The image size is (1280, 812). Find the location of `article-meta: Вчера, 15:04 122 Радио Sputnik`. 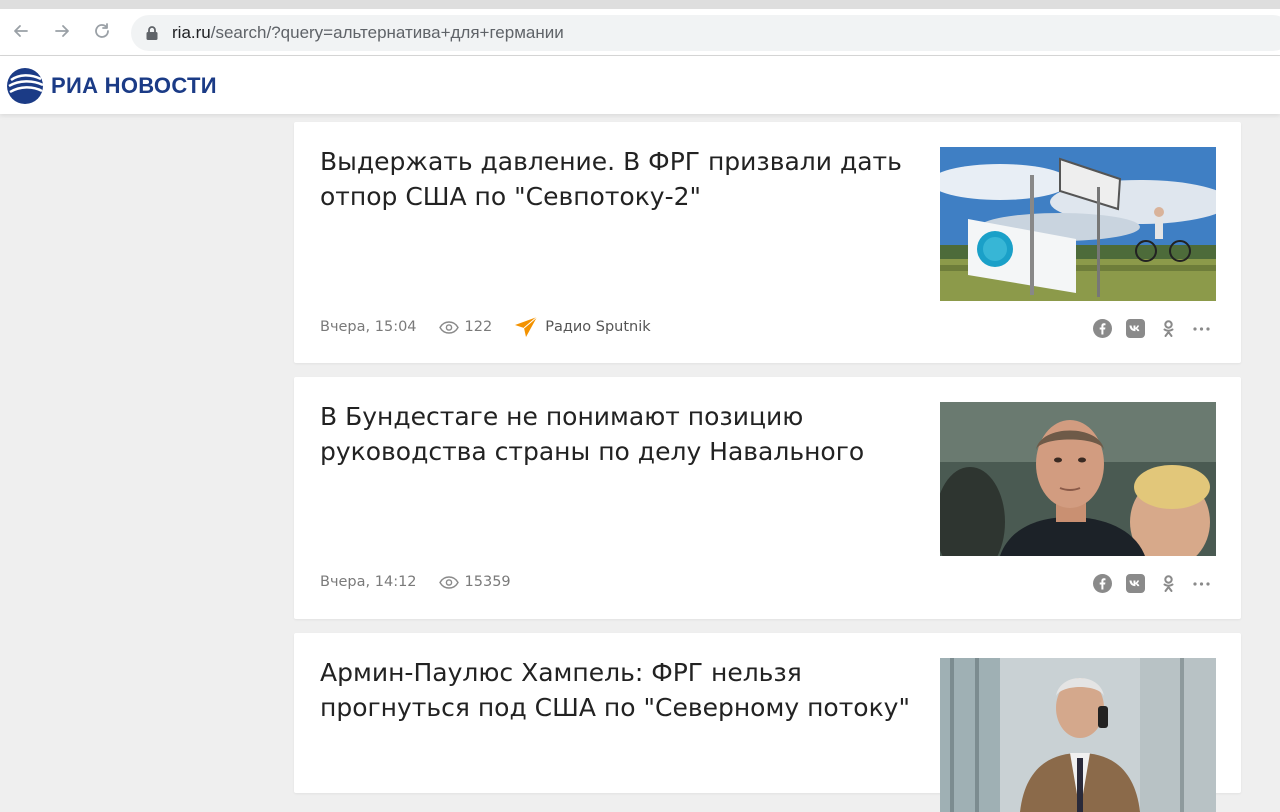

article-meta: Вчера, 15:04 122 Радио Sputnik is located at coordinates (485, 327).